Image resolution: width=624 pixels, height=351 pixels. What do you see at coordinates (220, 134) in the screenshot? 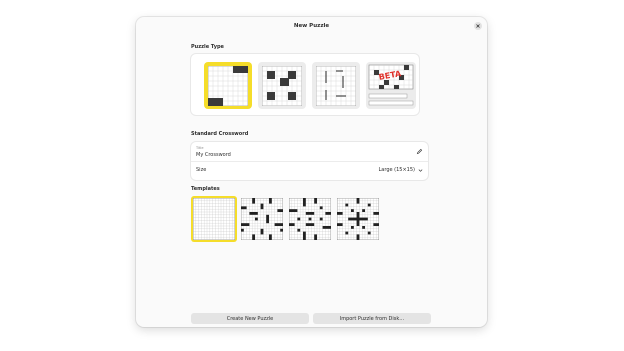
I see `puzzle-settings-heading: Standard Crossword` at bounding box center [220, 134].